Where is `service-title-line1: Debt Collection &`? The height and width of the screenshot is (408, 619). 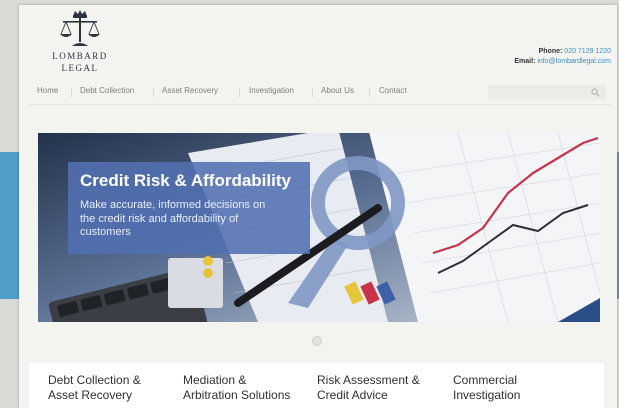 service-title-line1: Debt Collection & is located at coordinates (94, 380).